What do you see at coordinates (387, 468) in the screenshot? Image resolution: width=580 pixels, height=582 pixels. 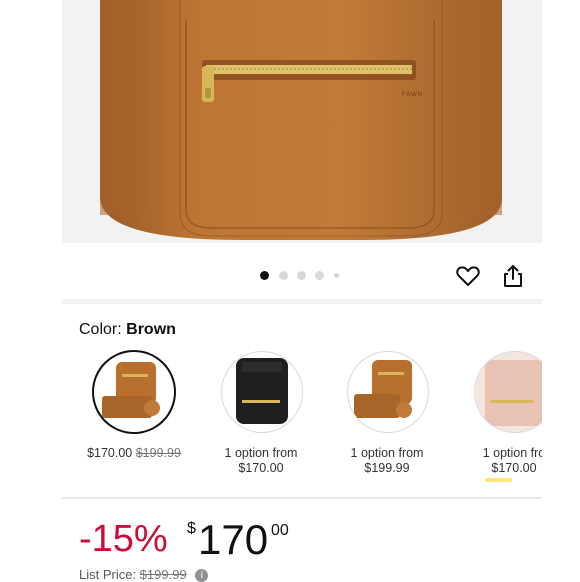 I see `swatch-option-price: $199.99` at bounding box center [387, 468].